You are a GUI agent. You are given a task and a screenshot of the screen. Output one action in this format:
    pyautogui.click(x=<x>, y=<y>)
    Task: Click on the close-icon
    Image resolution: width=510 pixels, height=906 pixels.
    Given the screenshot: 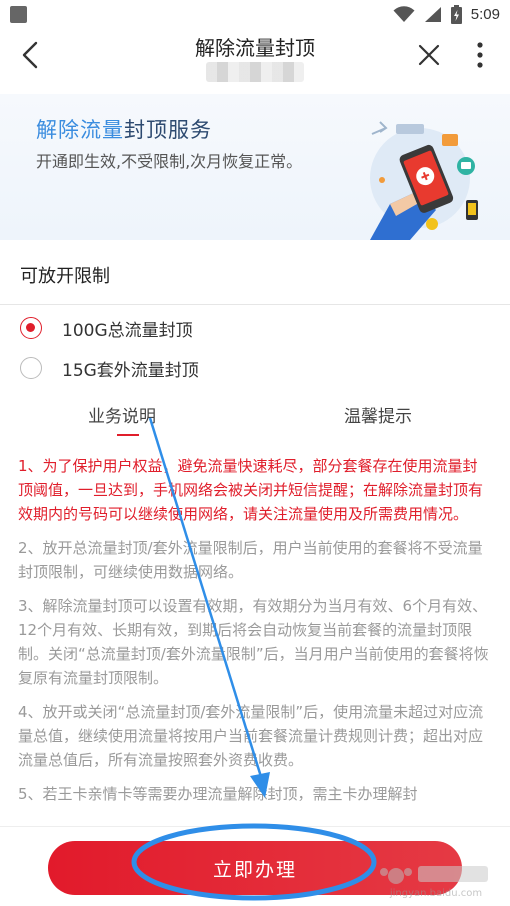 What is the action you would take?
    pyautogui.click(x=429, y=55)
    